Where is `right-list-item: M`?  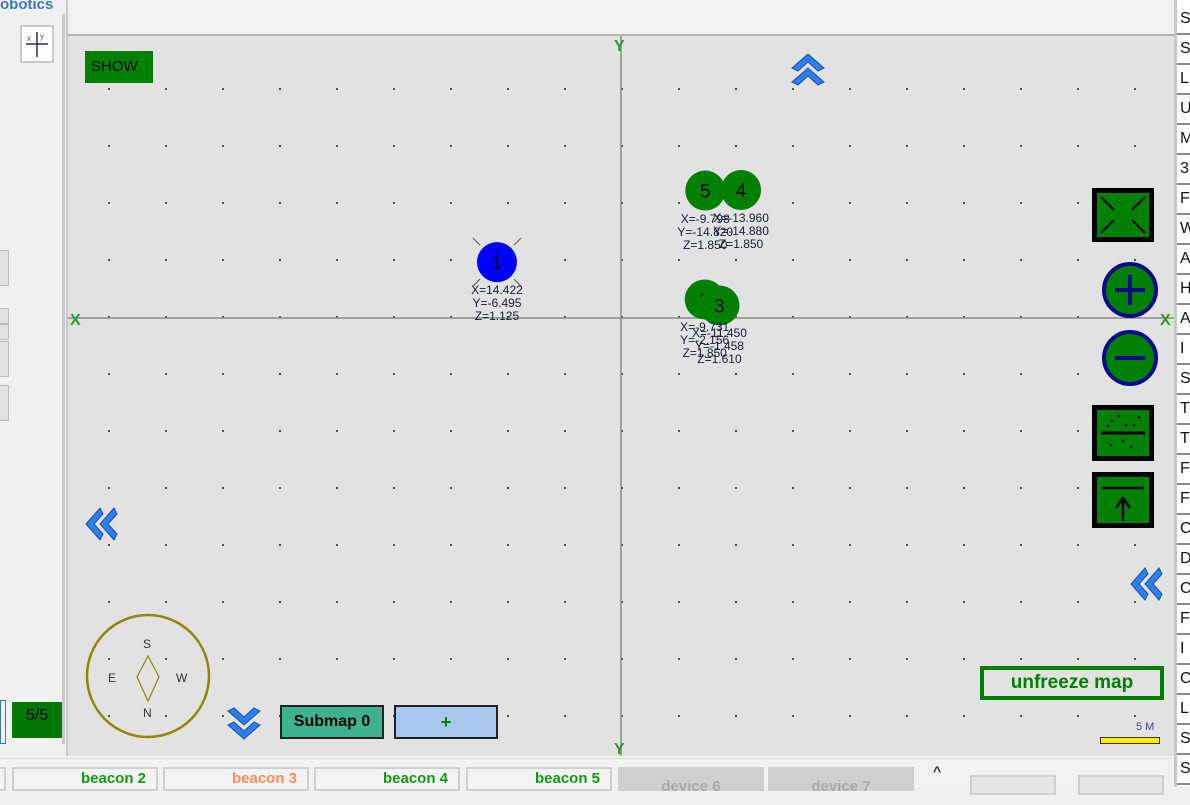 right-list-item: M is located at coordinates (1183, 140).